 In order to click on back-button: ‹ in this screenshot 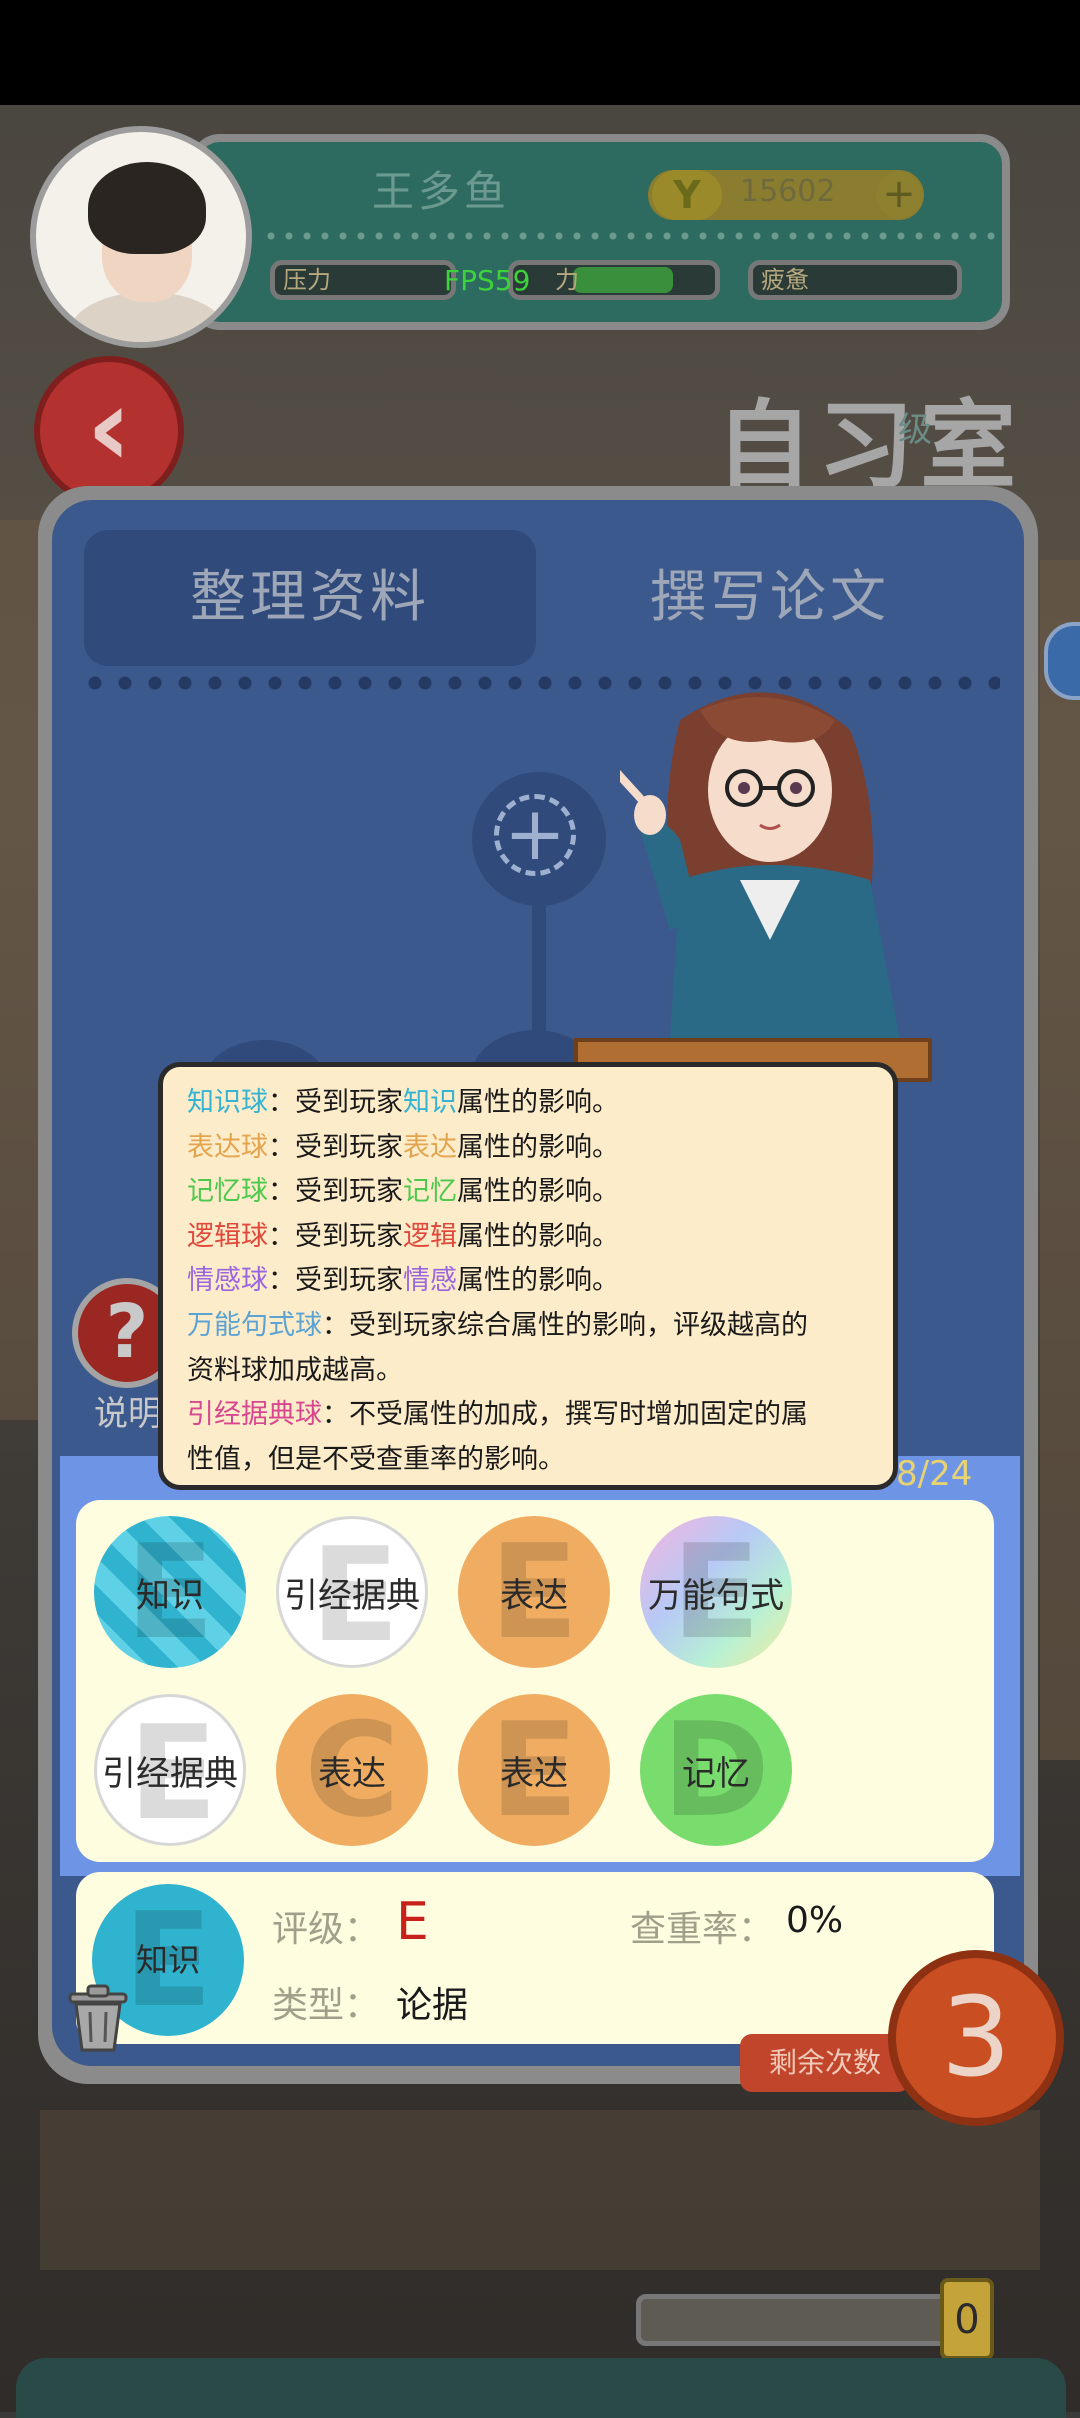, I will do `click(109, 431)`.